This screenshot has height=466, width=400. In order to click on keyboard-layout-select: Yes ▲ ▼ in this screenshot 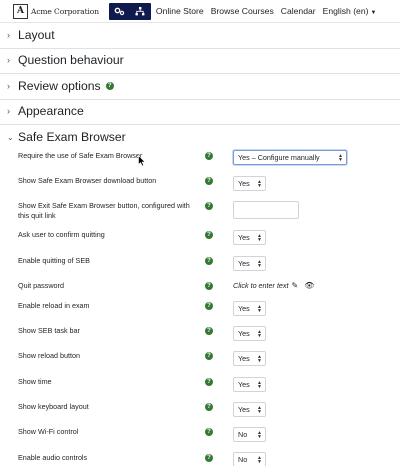, I will do `click(249, 409)`.